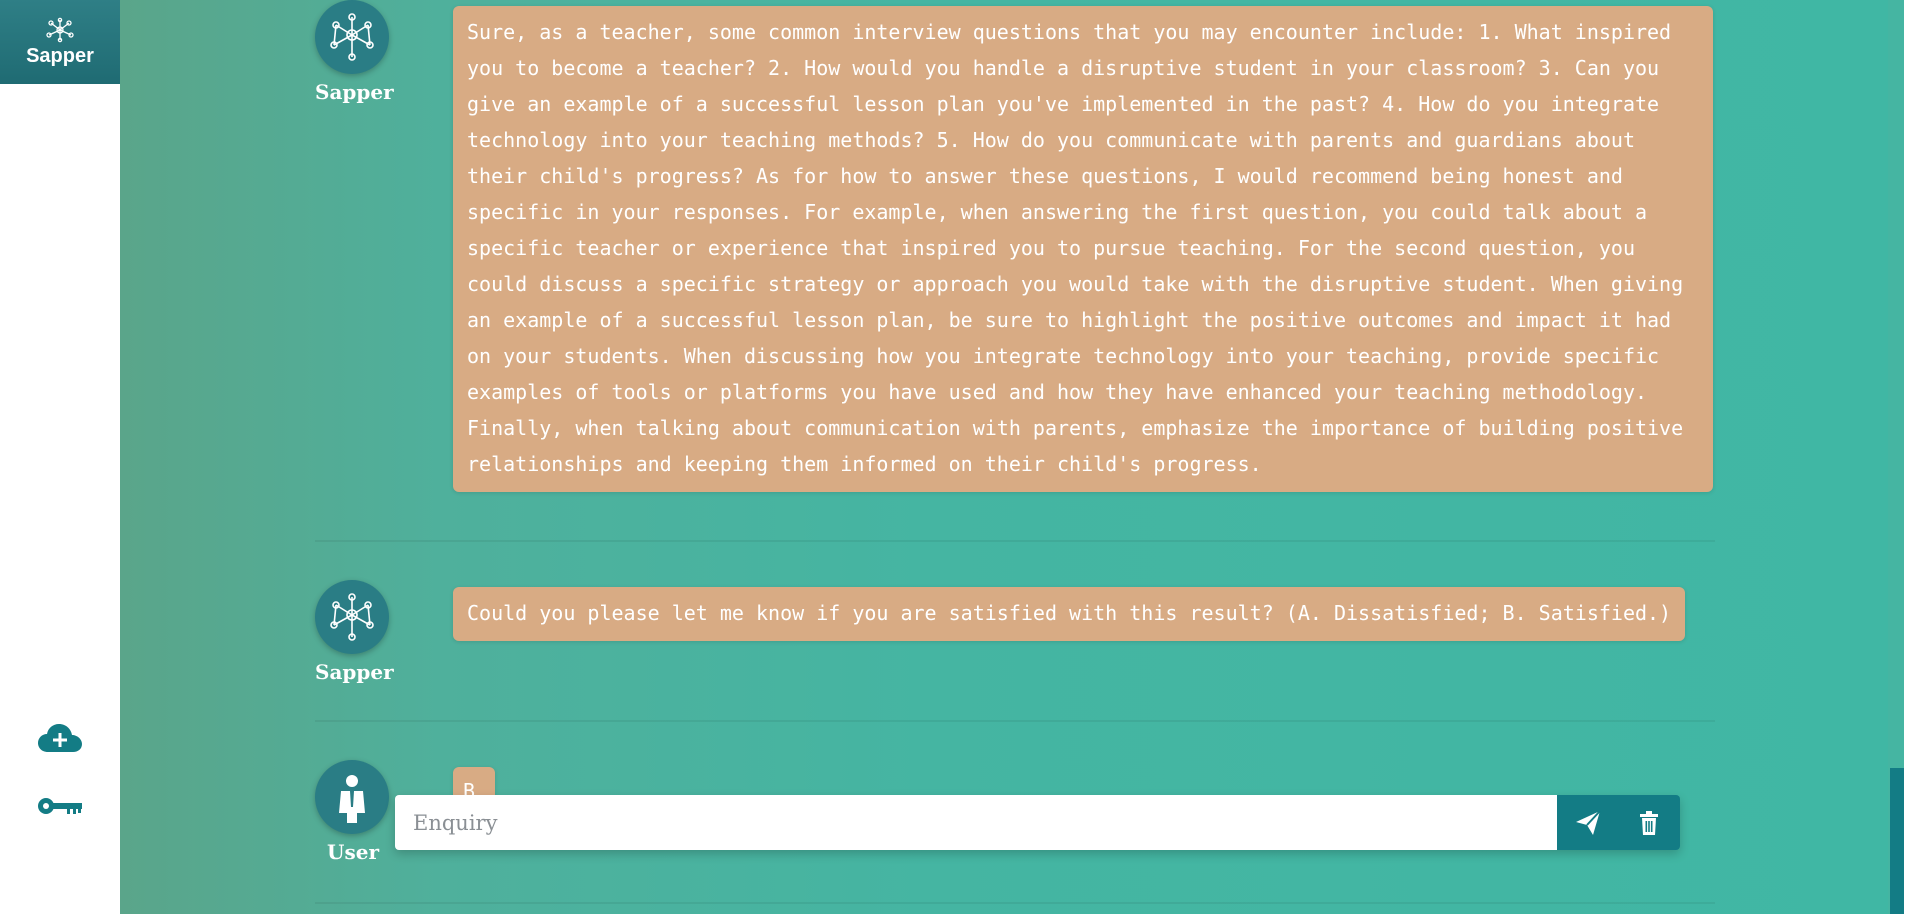 This screenshot has height=914, width=1920. What do you see at coordinates (353, 852) in the screenshot?
I see `sender-name: User` at bounding box center [353, 852].